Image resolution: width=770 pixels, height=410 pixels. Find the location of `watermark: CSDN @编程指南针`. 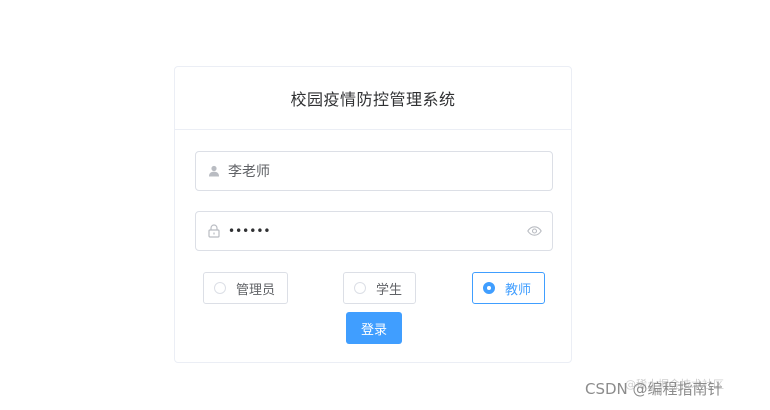

watermark: CSDN @编程指南针 is located at coordinates (654, 389).